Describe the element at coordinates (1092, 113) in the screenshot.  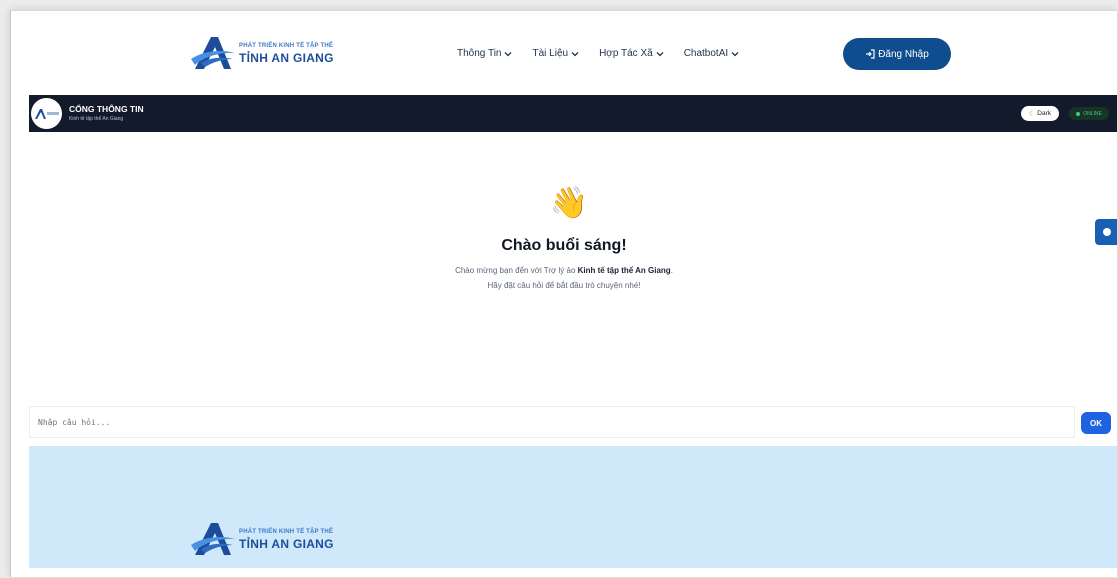
I see `online-status-label: ONLINE` at that location.